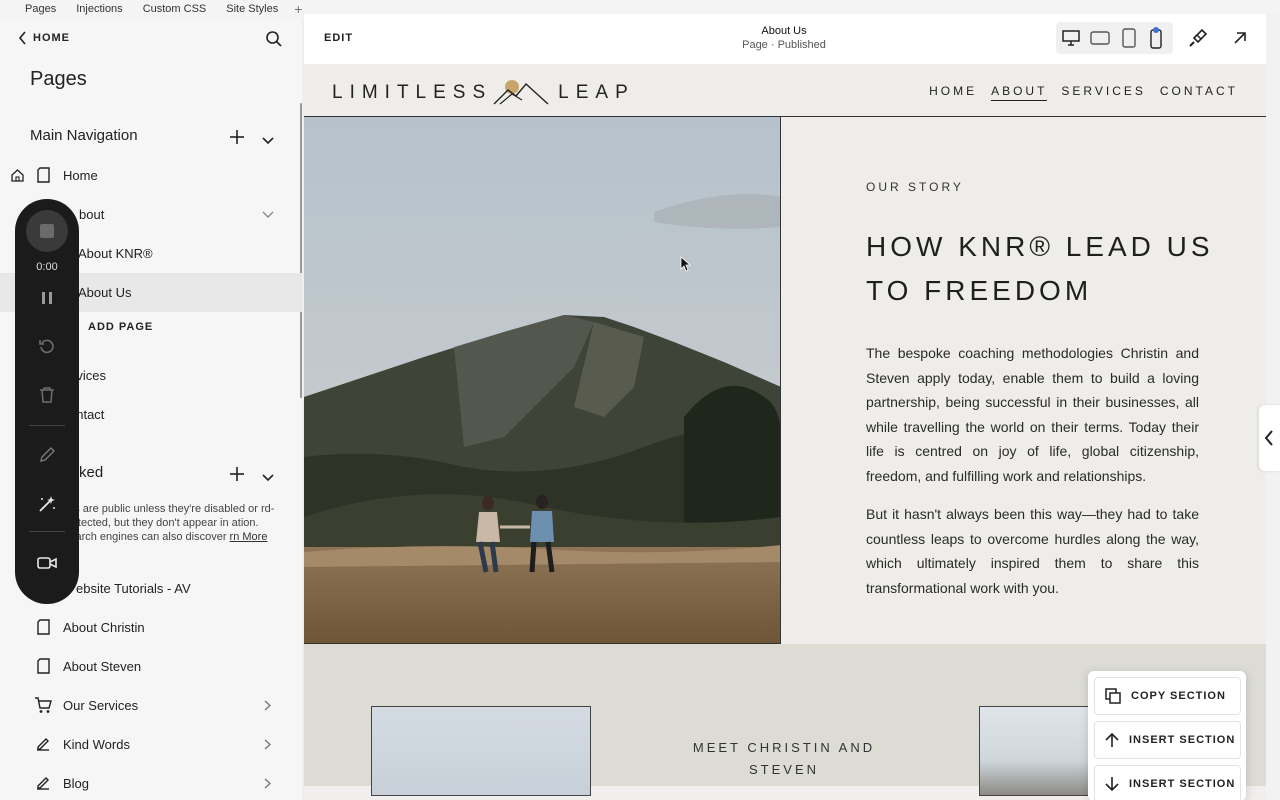 This screenshot has width=1280, height=800. What do you see at coordinates (80, 175) in the screenshot?
I see `nav-item-label: Home` at bounding box center [80, 175].